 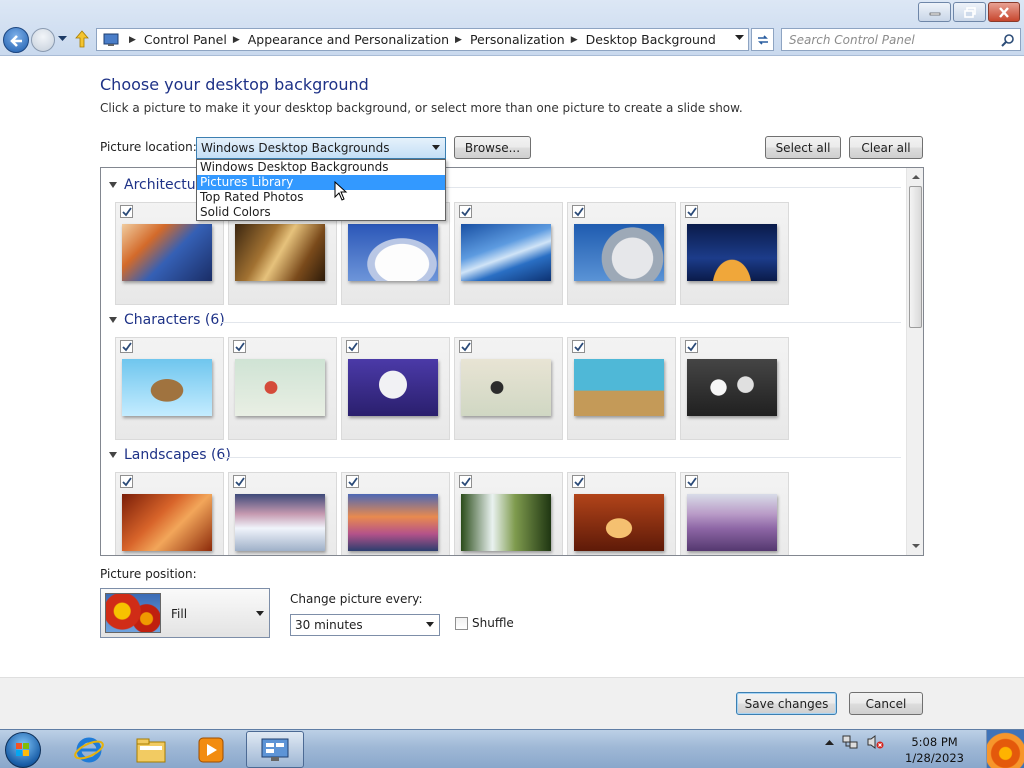 I want to click on dropdown-option: Windows Desktop Backgrounds, so click(x=321, y=167).